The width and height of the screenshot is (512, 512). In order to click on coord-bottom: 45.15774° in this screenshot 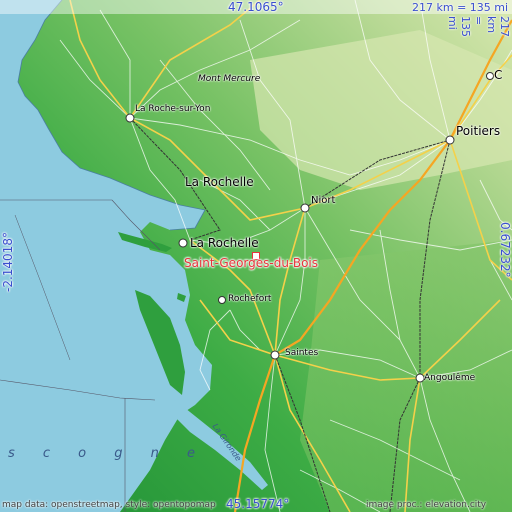, I will do `click(258, 504)`.